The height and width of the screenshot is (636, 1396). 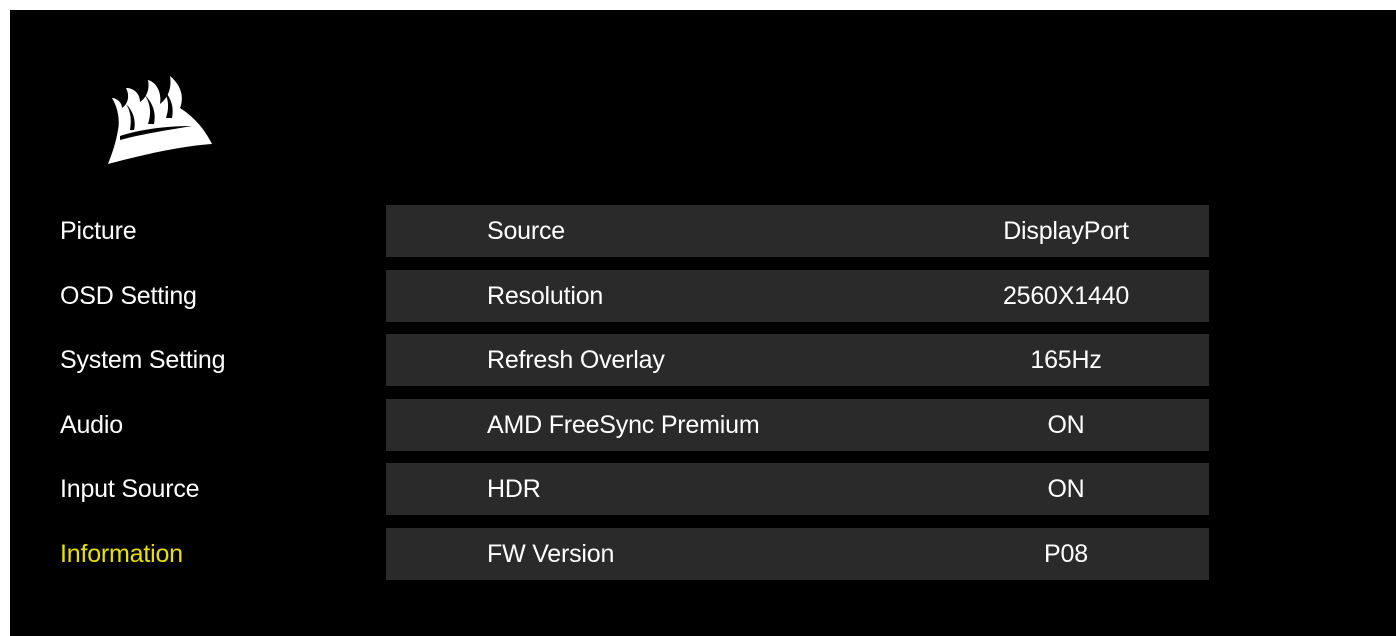 What do you see at coordinates (142, 495) in the screenshot?
I see `menu-item-input-source: Input Source` at bounding box center [142, 495].